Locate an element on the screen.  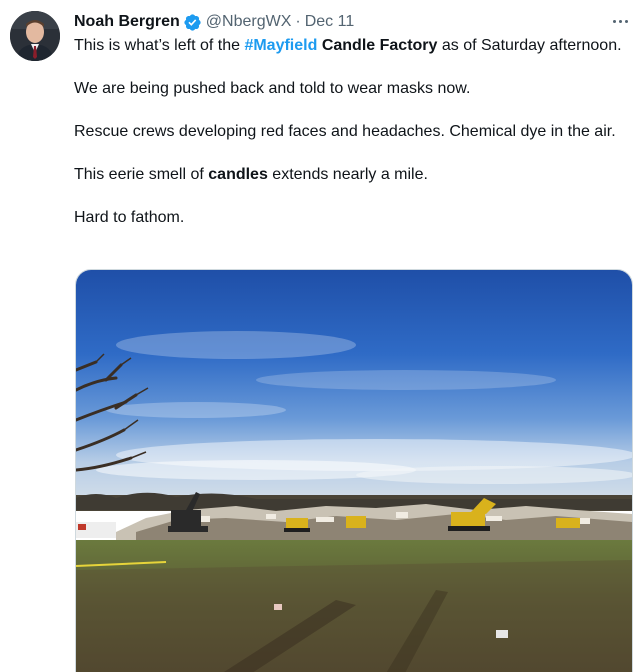
verified-badge-icon is located at coordinates (192, 22).